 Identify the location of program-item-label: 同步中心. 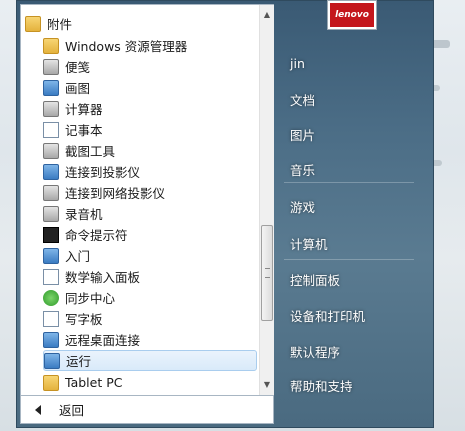
(90, 298).